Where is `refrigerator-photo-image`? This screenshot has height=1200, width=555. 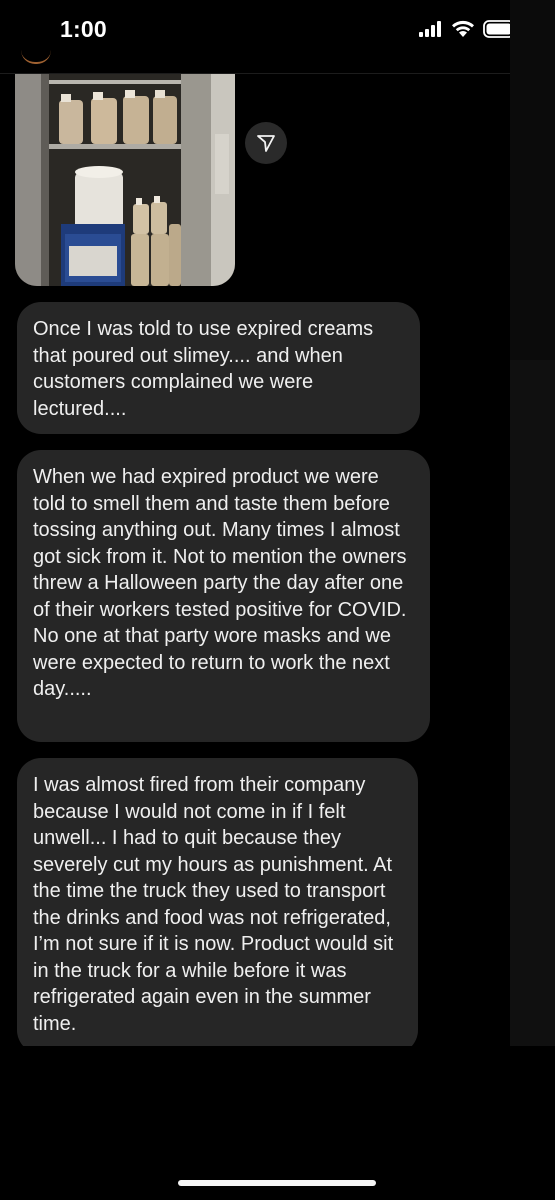
refrigerator-photo-image is located at coordinates (125, 180).